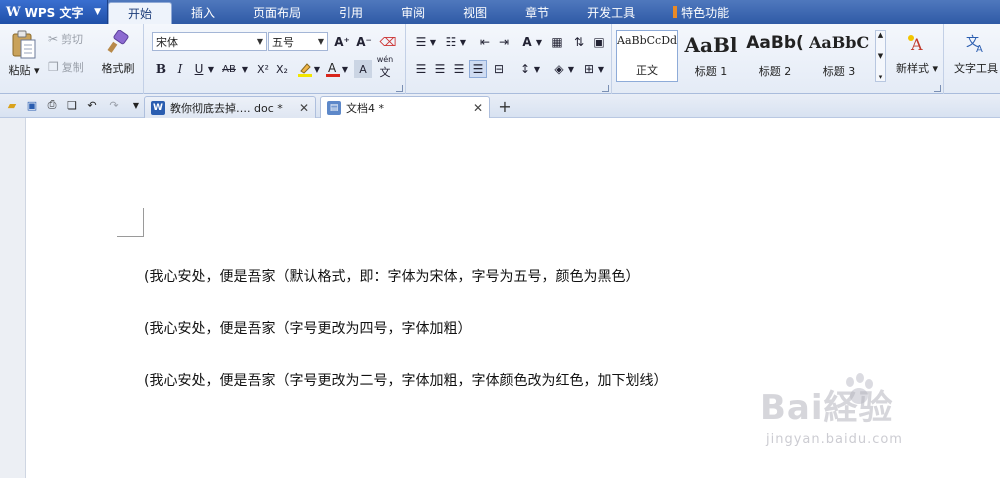 This screenshot has height=478, width=1000. Describe the element at coordinates (463, 42) in the screenshot. I see `numbering-dropdown: ▼` at that location.